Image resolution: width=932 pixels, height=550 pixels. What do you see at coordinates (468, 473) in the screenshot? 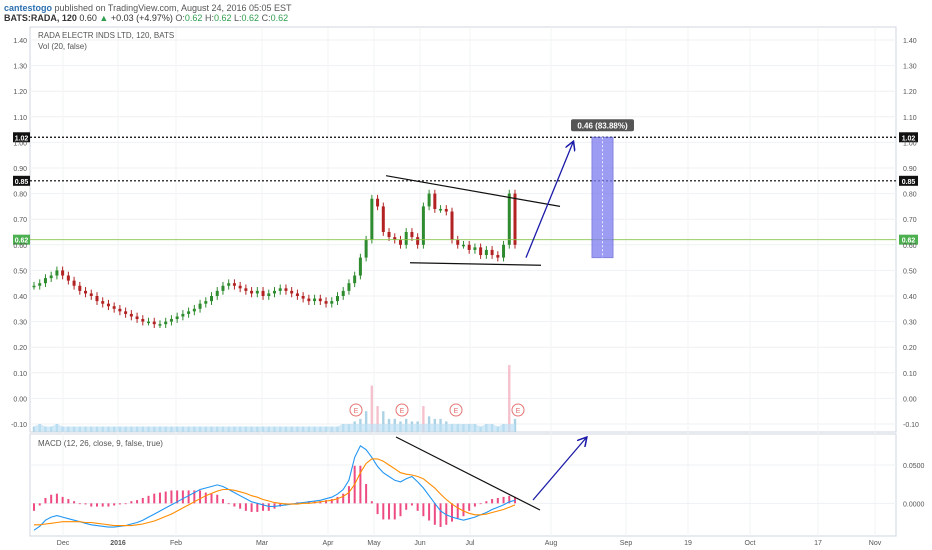
I see `macd-trendline` at bounding box center [468, 473].